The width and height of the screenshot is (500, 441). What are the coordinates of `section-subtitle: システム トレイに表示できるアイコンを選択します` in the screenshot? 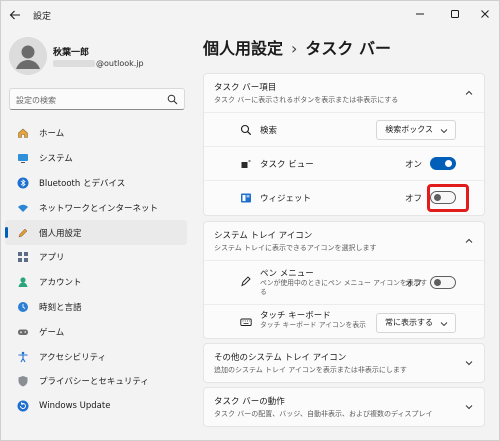 It's located at (295, 248).